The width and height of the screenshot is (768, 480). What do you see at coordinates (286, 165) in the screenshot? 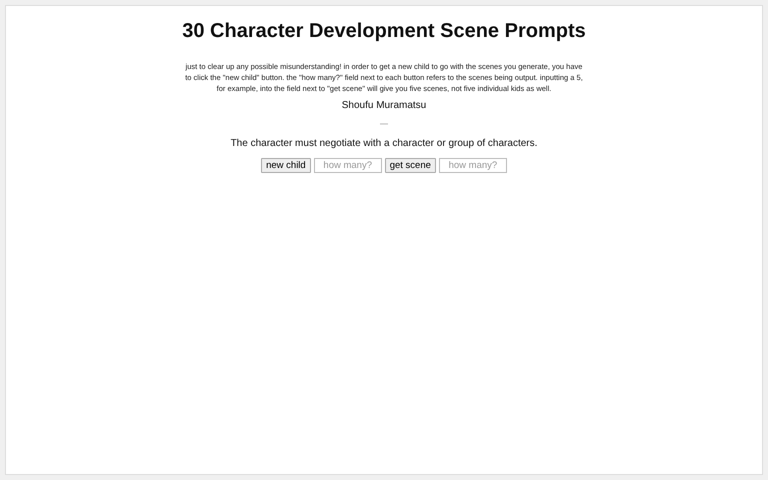
I see `generate-button: new child` at bounding box center [286, 165].